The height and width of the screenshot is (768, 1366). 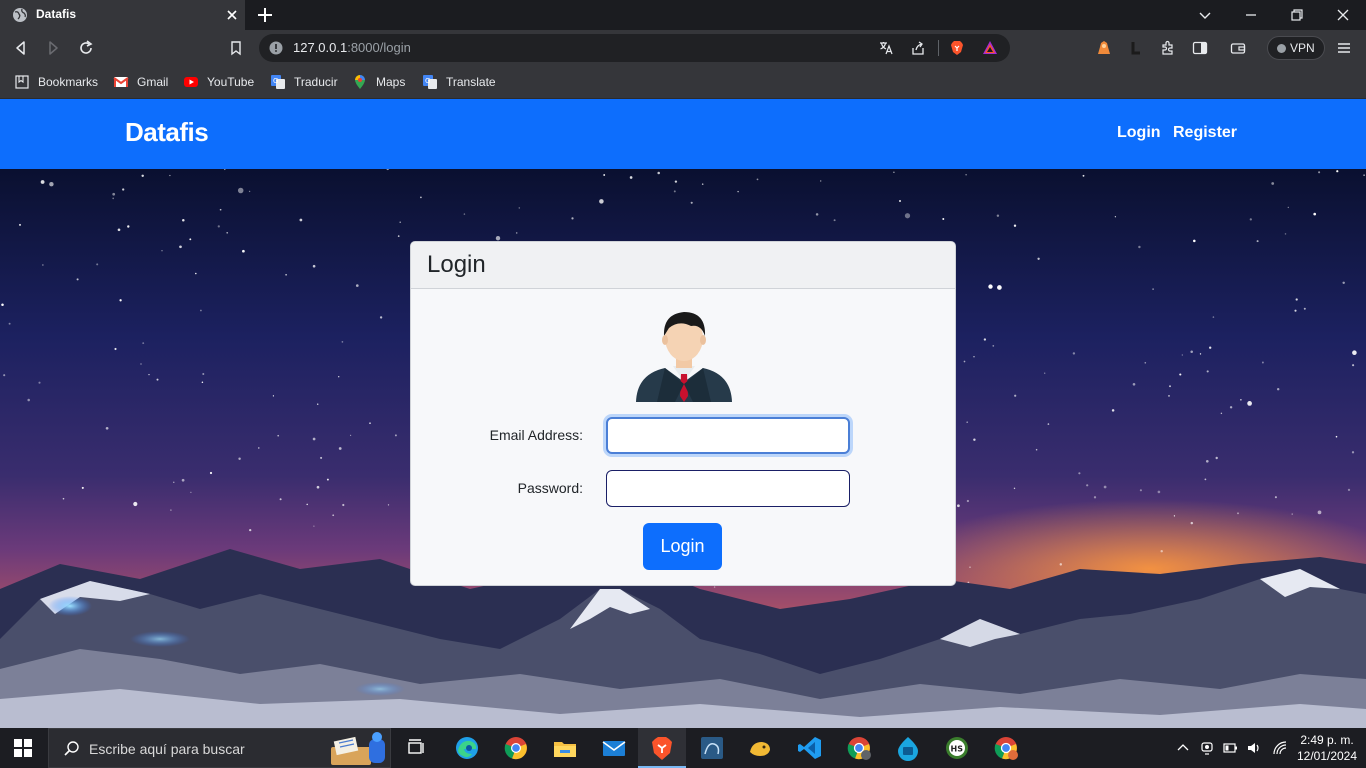 What do you see at coordinates (71, 748) in the screenshot?
I see `search-icon` at bounding box center [71, 748].